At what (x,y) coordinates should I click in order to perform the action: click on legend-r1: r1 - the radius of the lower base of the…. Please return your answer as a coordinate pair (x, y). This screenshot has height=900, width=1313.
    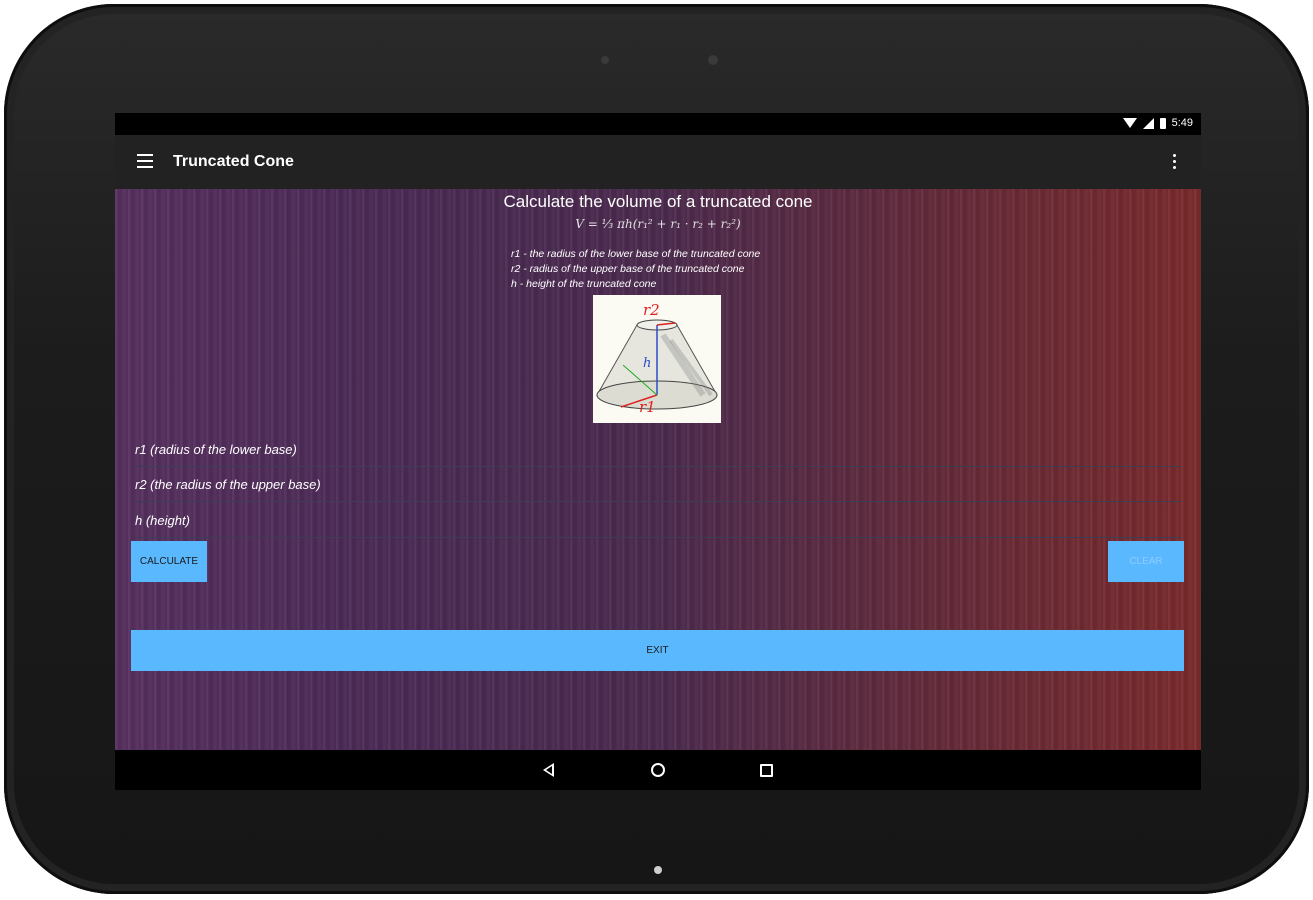
    Looking at the image, I should click on (636, 254).